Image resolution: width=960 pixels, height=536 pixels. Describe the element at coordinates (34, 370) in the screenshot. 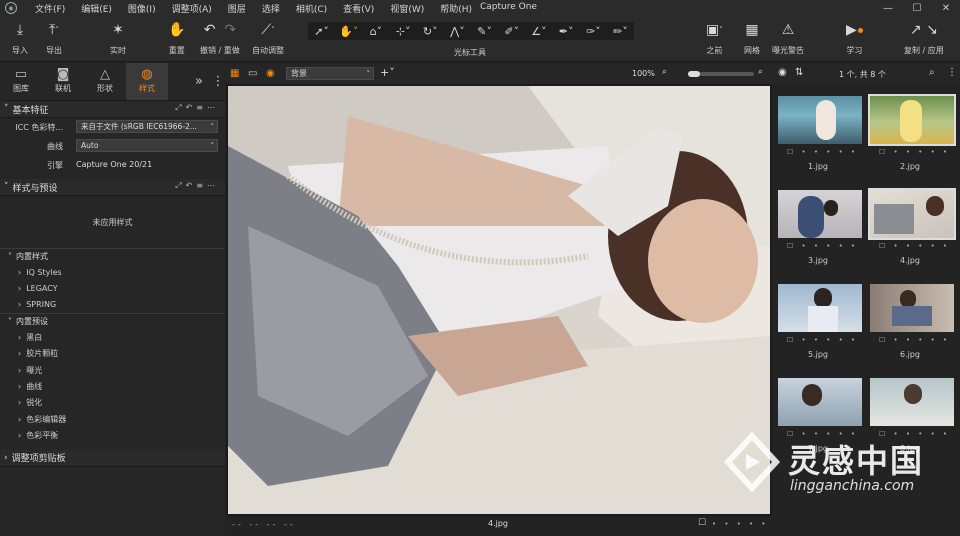

I see `preset-item-label: 曝光` at that location.